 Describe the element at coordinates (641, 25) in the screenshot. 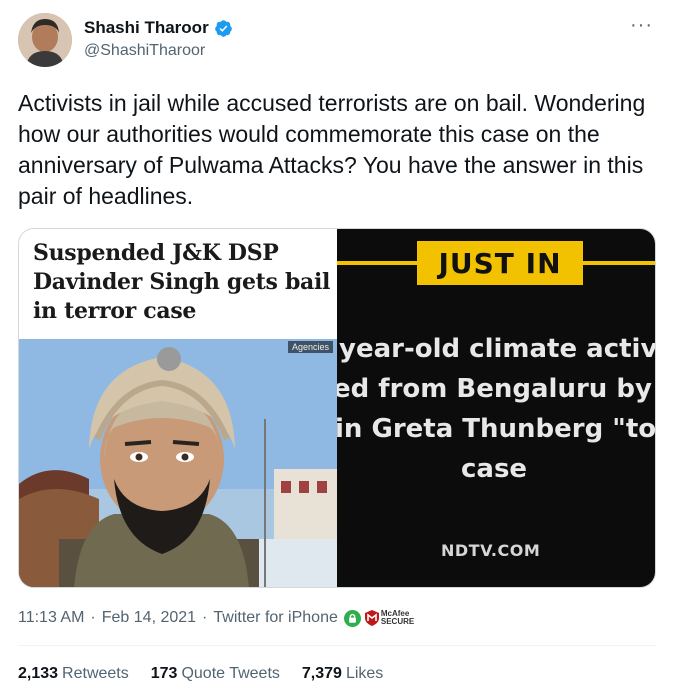

I see `more-dots-icon: ···` at that location.